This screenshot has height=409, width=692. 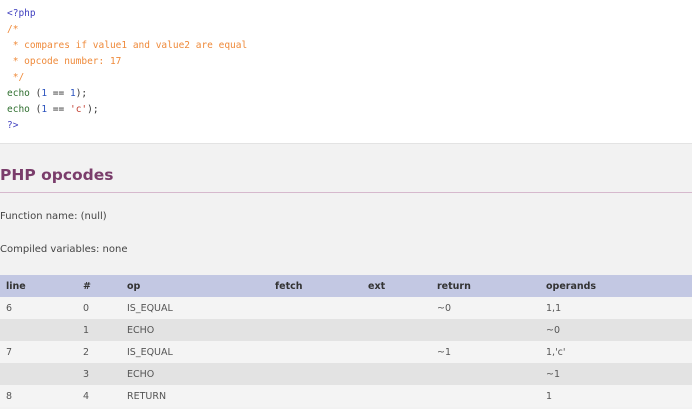 I want to click on code-token: * opcode number: 17, so click(x=64, y=61).